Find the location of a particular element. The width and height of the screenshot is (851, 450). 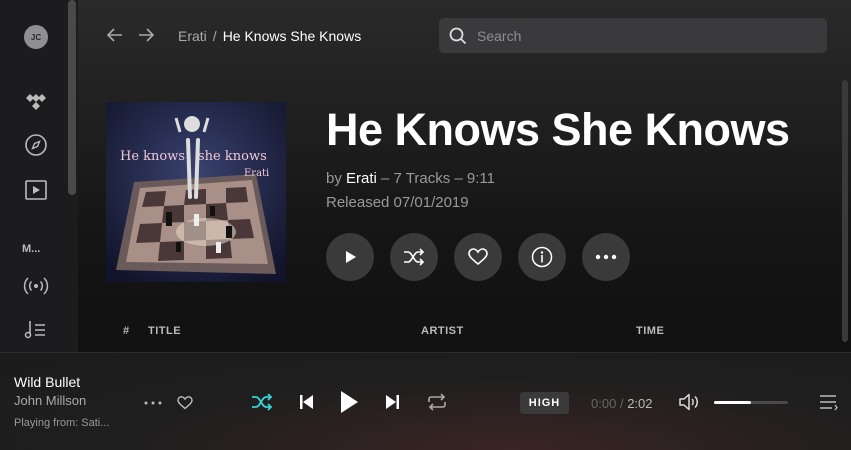

previous-button is located at coordinates (306, 402).